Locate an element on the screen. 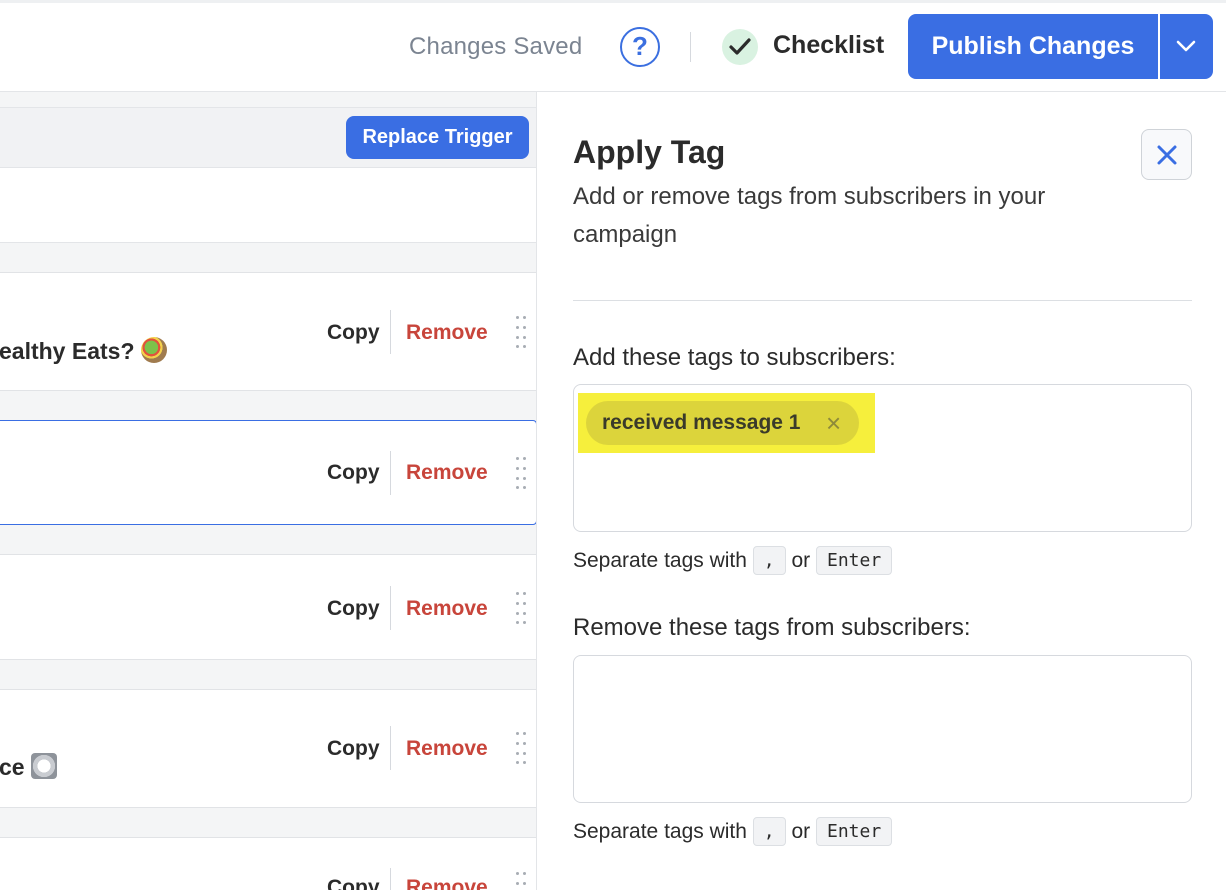 Image resolution: width=1226 pixels, height=890 pixels. tag-chip: received message 1 × is located at coordinates (722, 423).